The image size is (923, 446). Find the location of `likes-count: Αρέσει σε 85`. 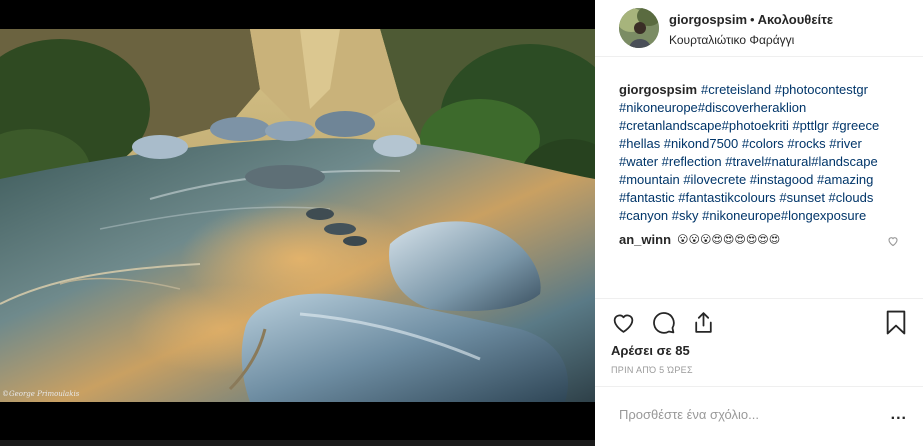

likes-count: Αρέσει σε 85 is located at coordinates (759, 350).